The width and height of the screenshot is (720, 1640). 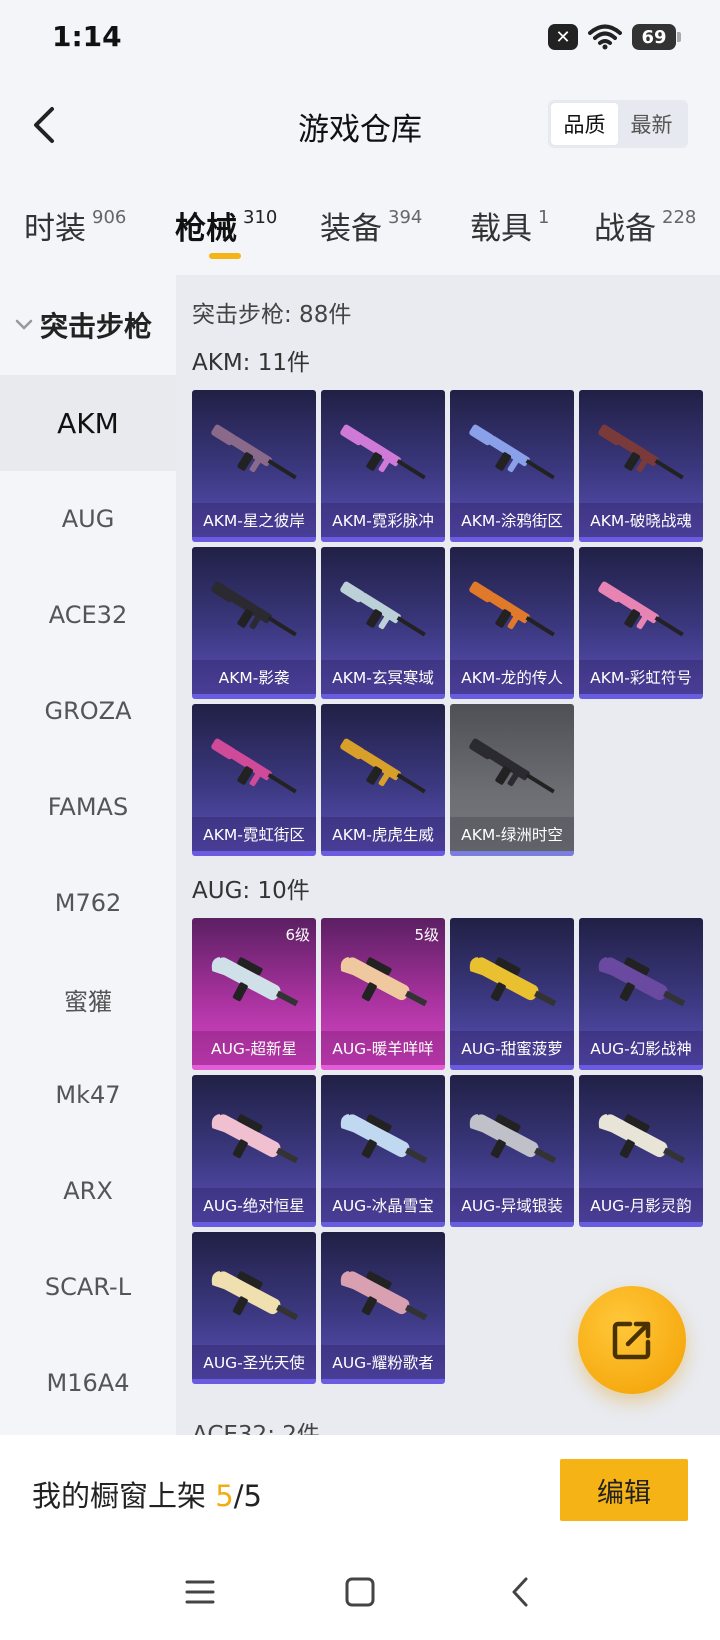 What do you see at coordinates (109, 217) in the screenshot?
I see `tab-count: 906` at bounding box center [109, 217].